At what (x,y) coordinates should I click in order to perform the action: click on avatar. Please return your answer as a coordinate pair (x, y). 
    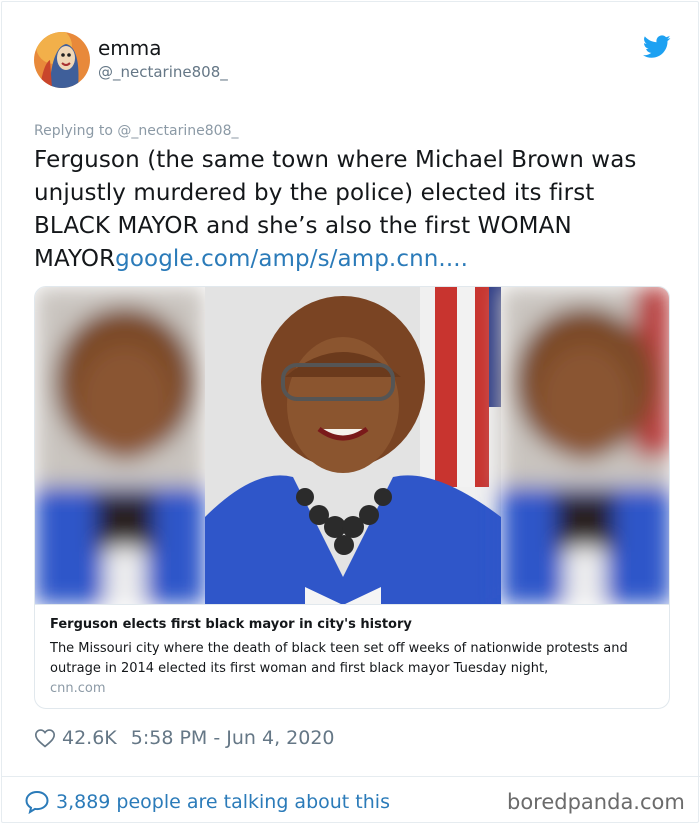
    Looking at the image, I should click on (62, 60).